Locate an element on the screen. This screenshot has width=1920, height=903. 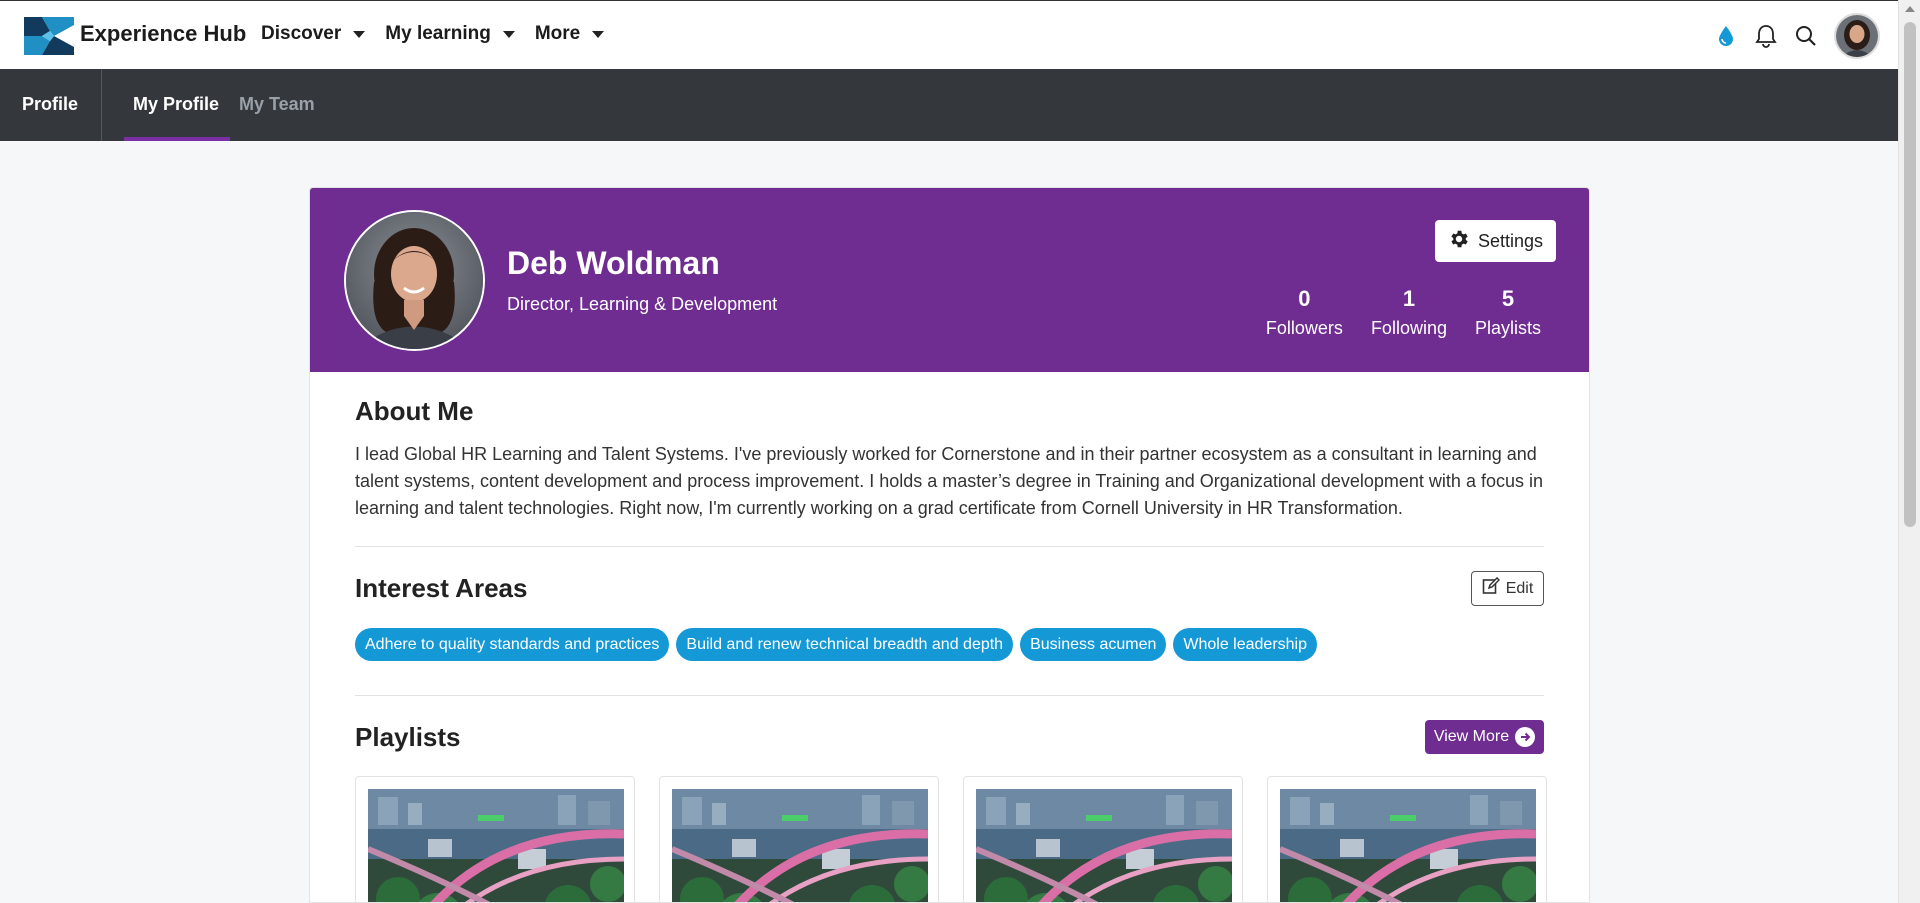
tab-my-team: My Team is located at coordinates (277, 104).